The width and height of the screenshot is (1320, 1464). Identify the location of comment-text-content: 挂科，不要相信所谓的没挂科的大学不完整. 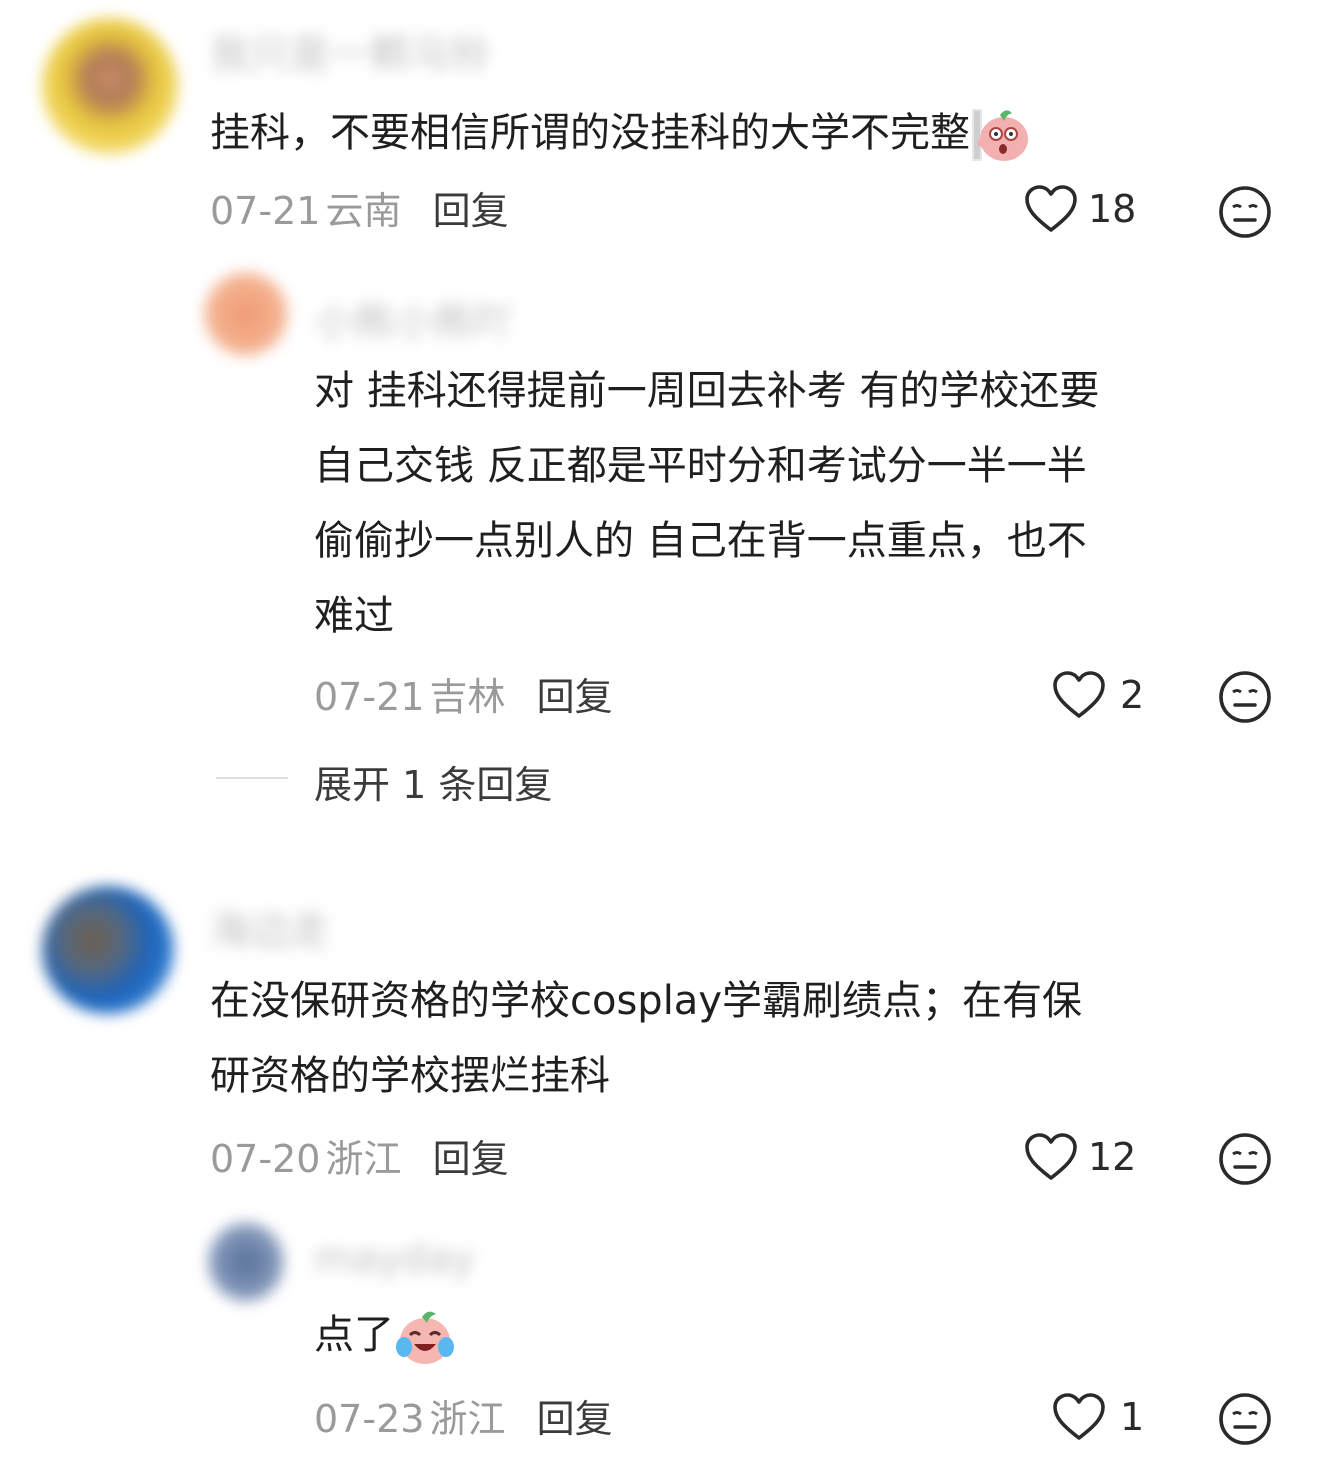
(590, 133).